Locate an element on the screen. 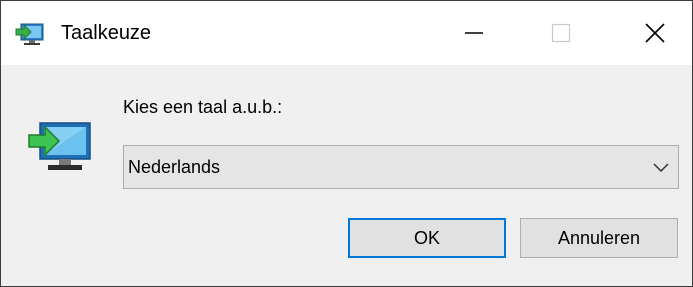 The width and height of the screenshot is (693, 287). close-button is located at coordinates (655, 33).